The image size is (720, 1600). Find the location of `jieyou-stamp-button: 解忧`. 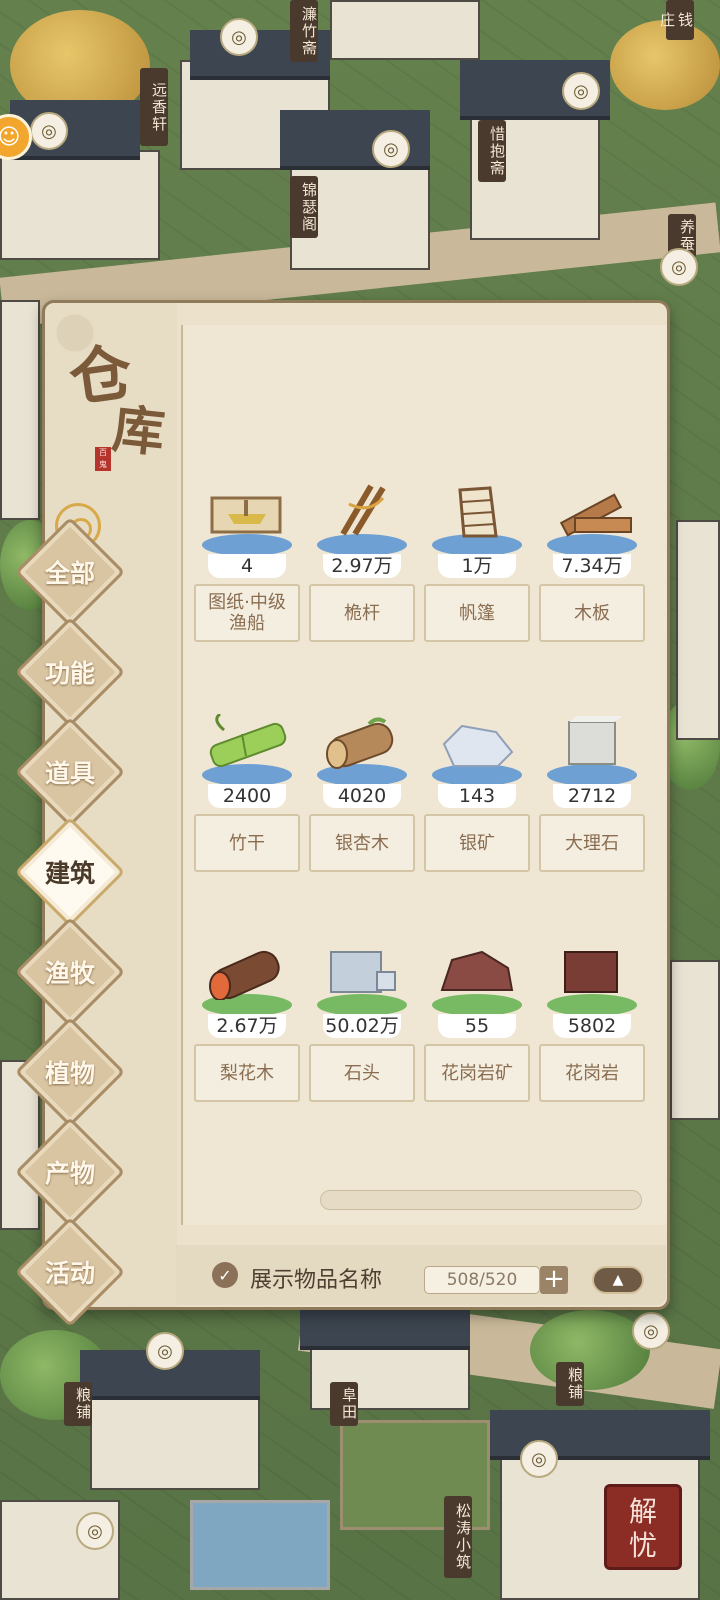

jieyou-stamp-button: 解忧 is located at coordinates (643, 1527).